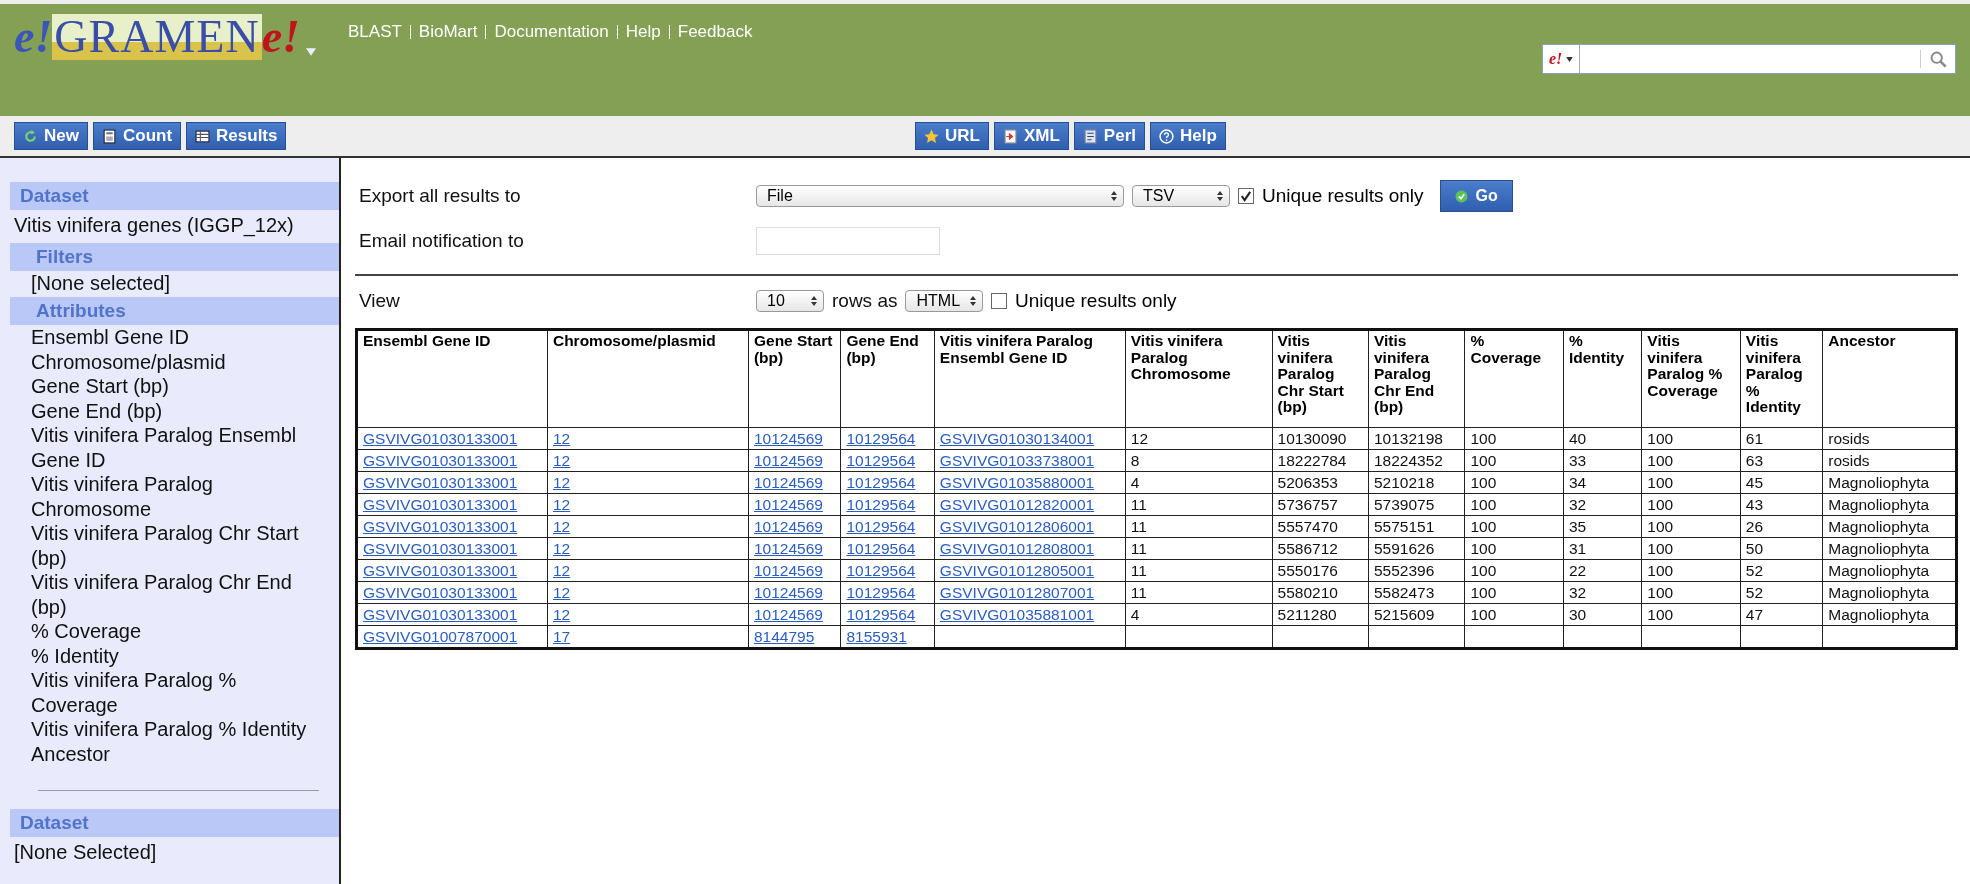  I want to click on toolbar-button: Results, so click(236, 136).